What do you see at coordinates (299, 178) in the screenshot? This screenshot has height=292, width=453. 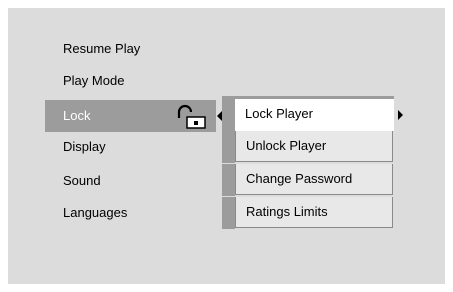 I see `submenu-item-label: Change Password` at bounding box center [299, 178].